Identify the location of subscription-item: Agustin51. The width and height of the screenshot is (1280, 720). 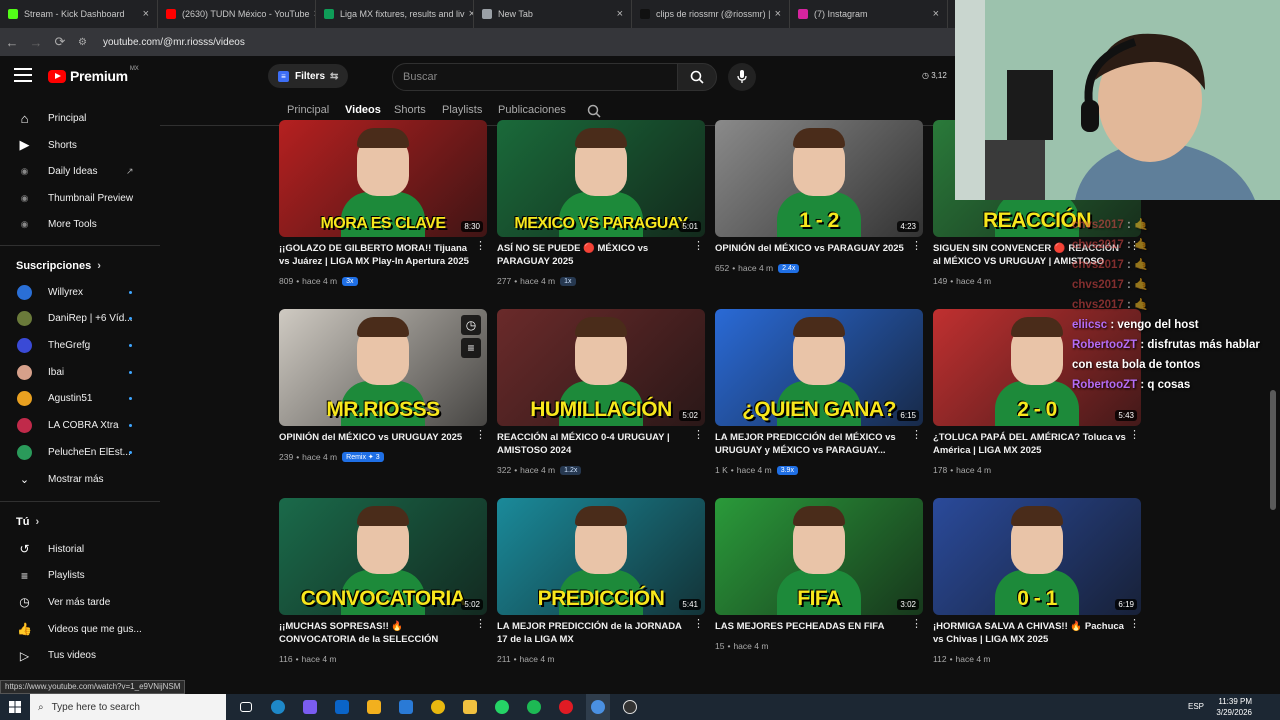
(80, 399).